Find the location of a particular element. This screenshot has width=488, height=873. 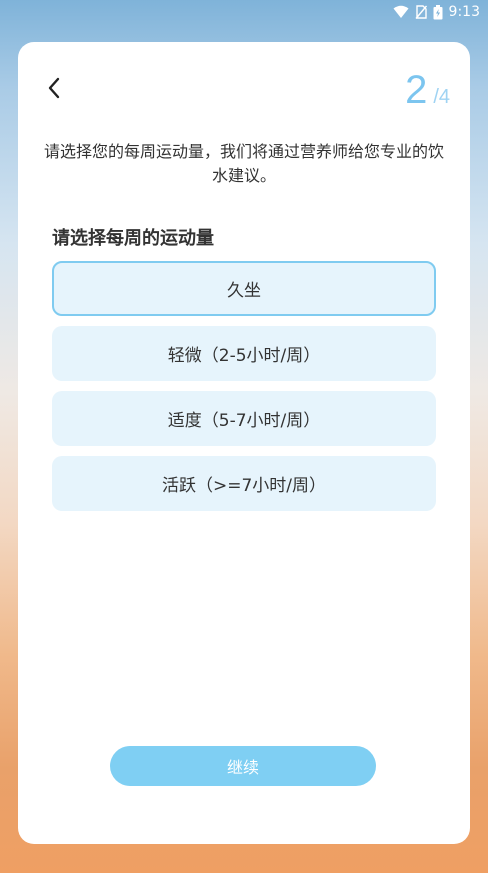

option-label: 轻微（2-5小时/周） is located at coordinates (244, 356).